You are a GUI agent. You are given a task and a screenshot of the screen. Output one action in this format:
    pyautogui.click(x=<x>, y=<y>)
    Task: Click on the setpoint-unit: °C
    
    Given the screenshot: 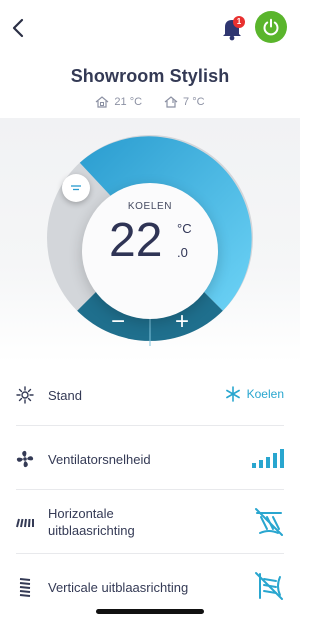 What is the action you would take?
    pyautogui.click(x=184, y=228)
    